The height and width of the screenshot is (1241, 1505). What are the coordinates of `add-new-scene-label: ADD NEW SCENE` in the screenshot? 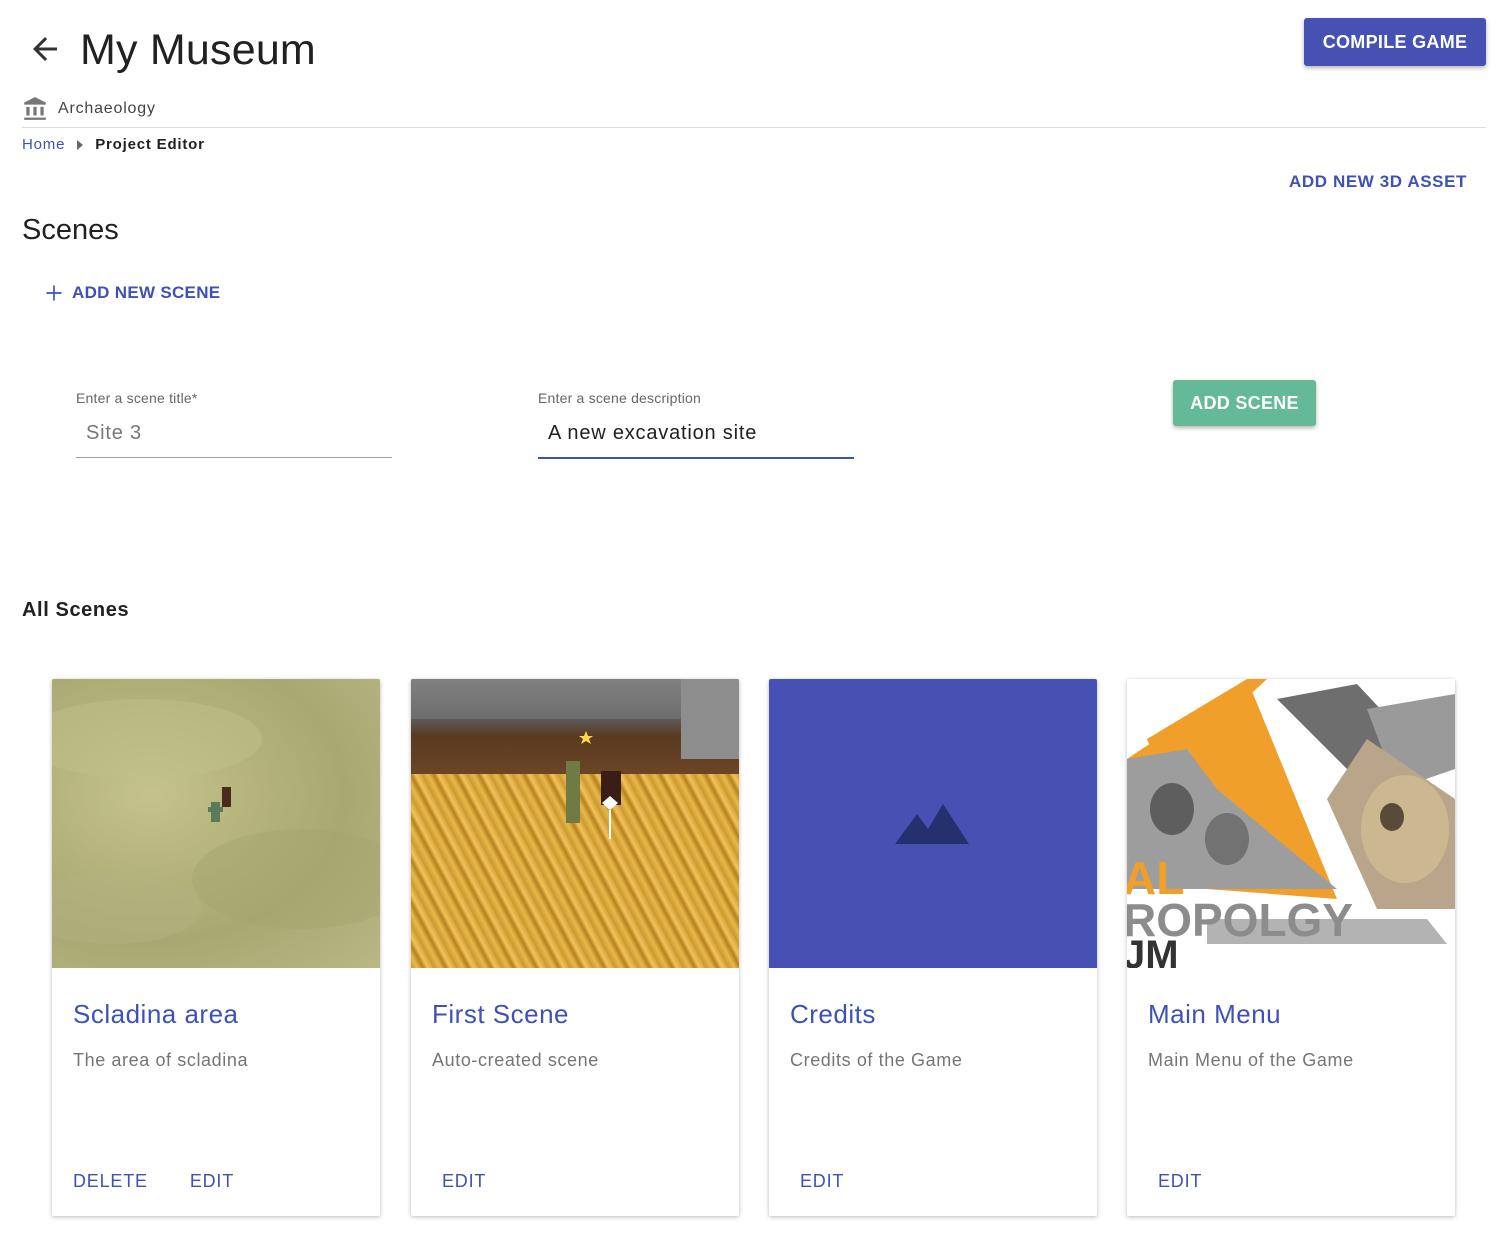 It's located at (146, 292).